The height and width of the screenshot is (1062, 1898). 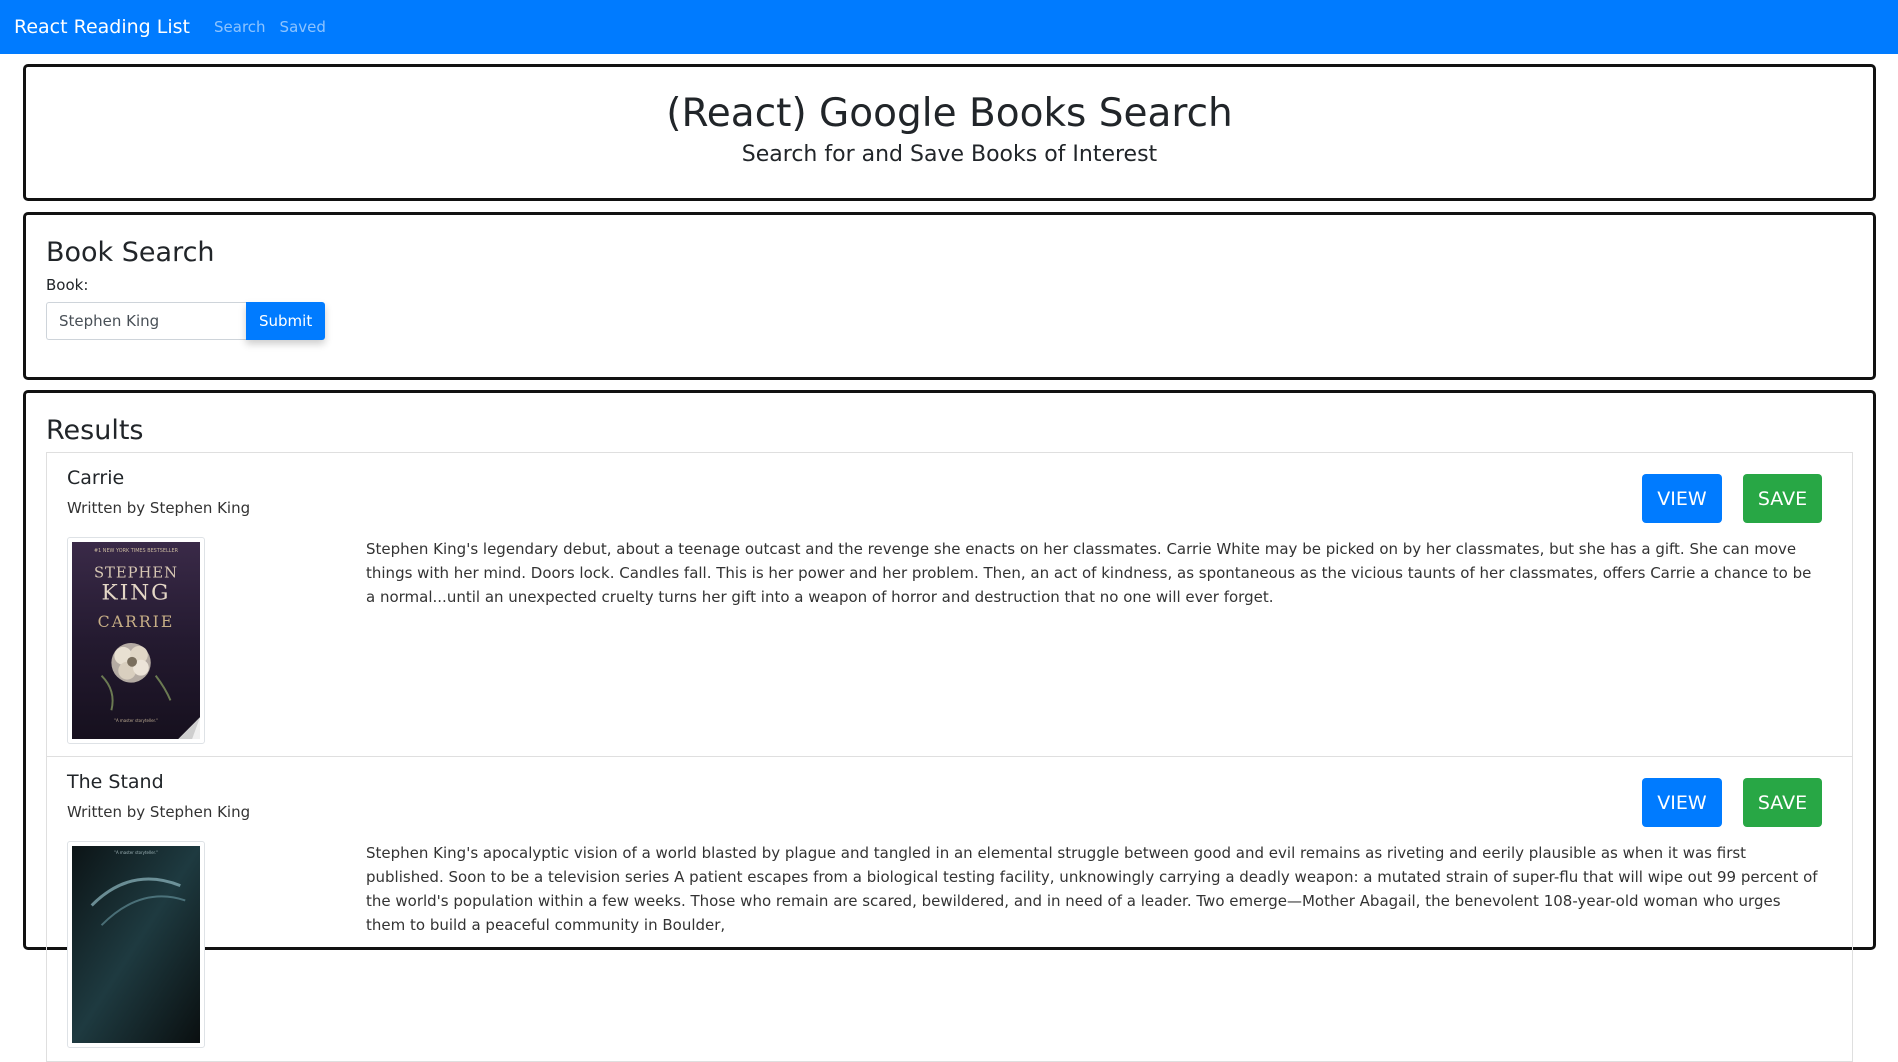 What do you see at coordinates (240, 27) in the screenshot?
I see `nav-link-search: Search` at bounding box center [240, 27].